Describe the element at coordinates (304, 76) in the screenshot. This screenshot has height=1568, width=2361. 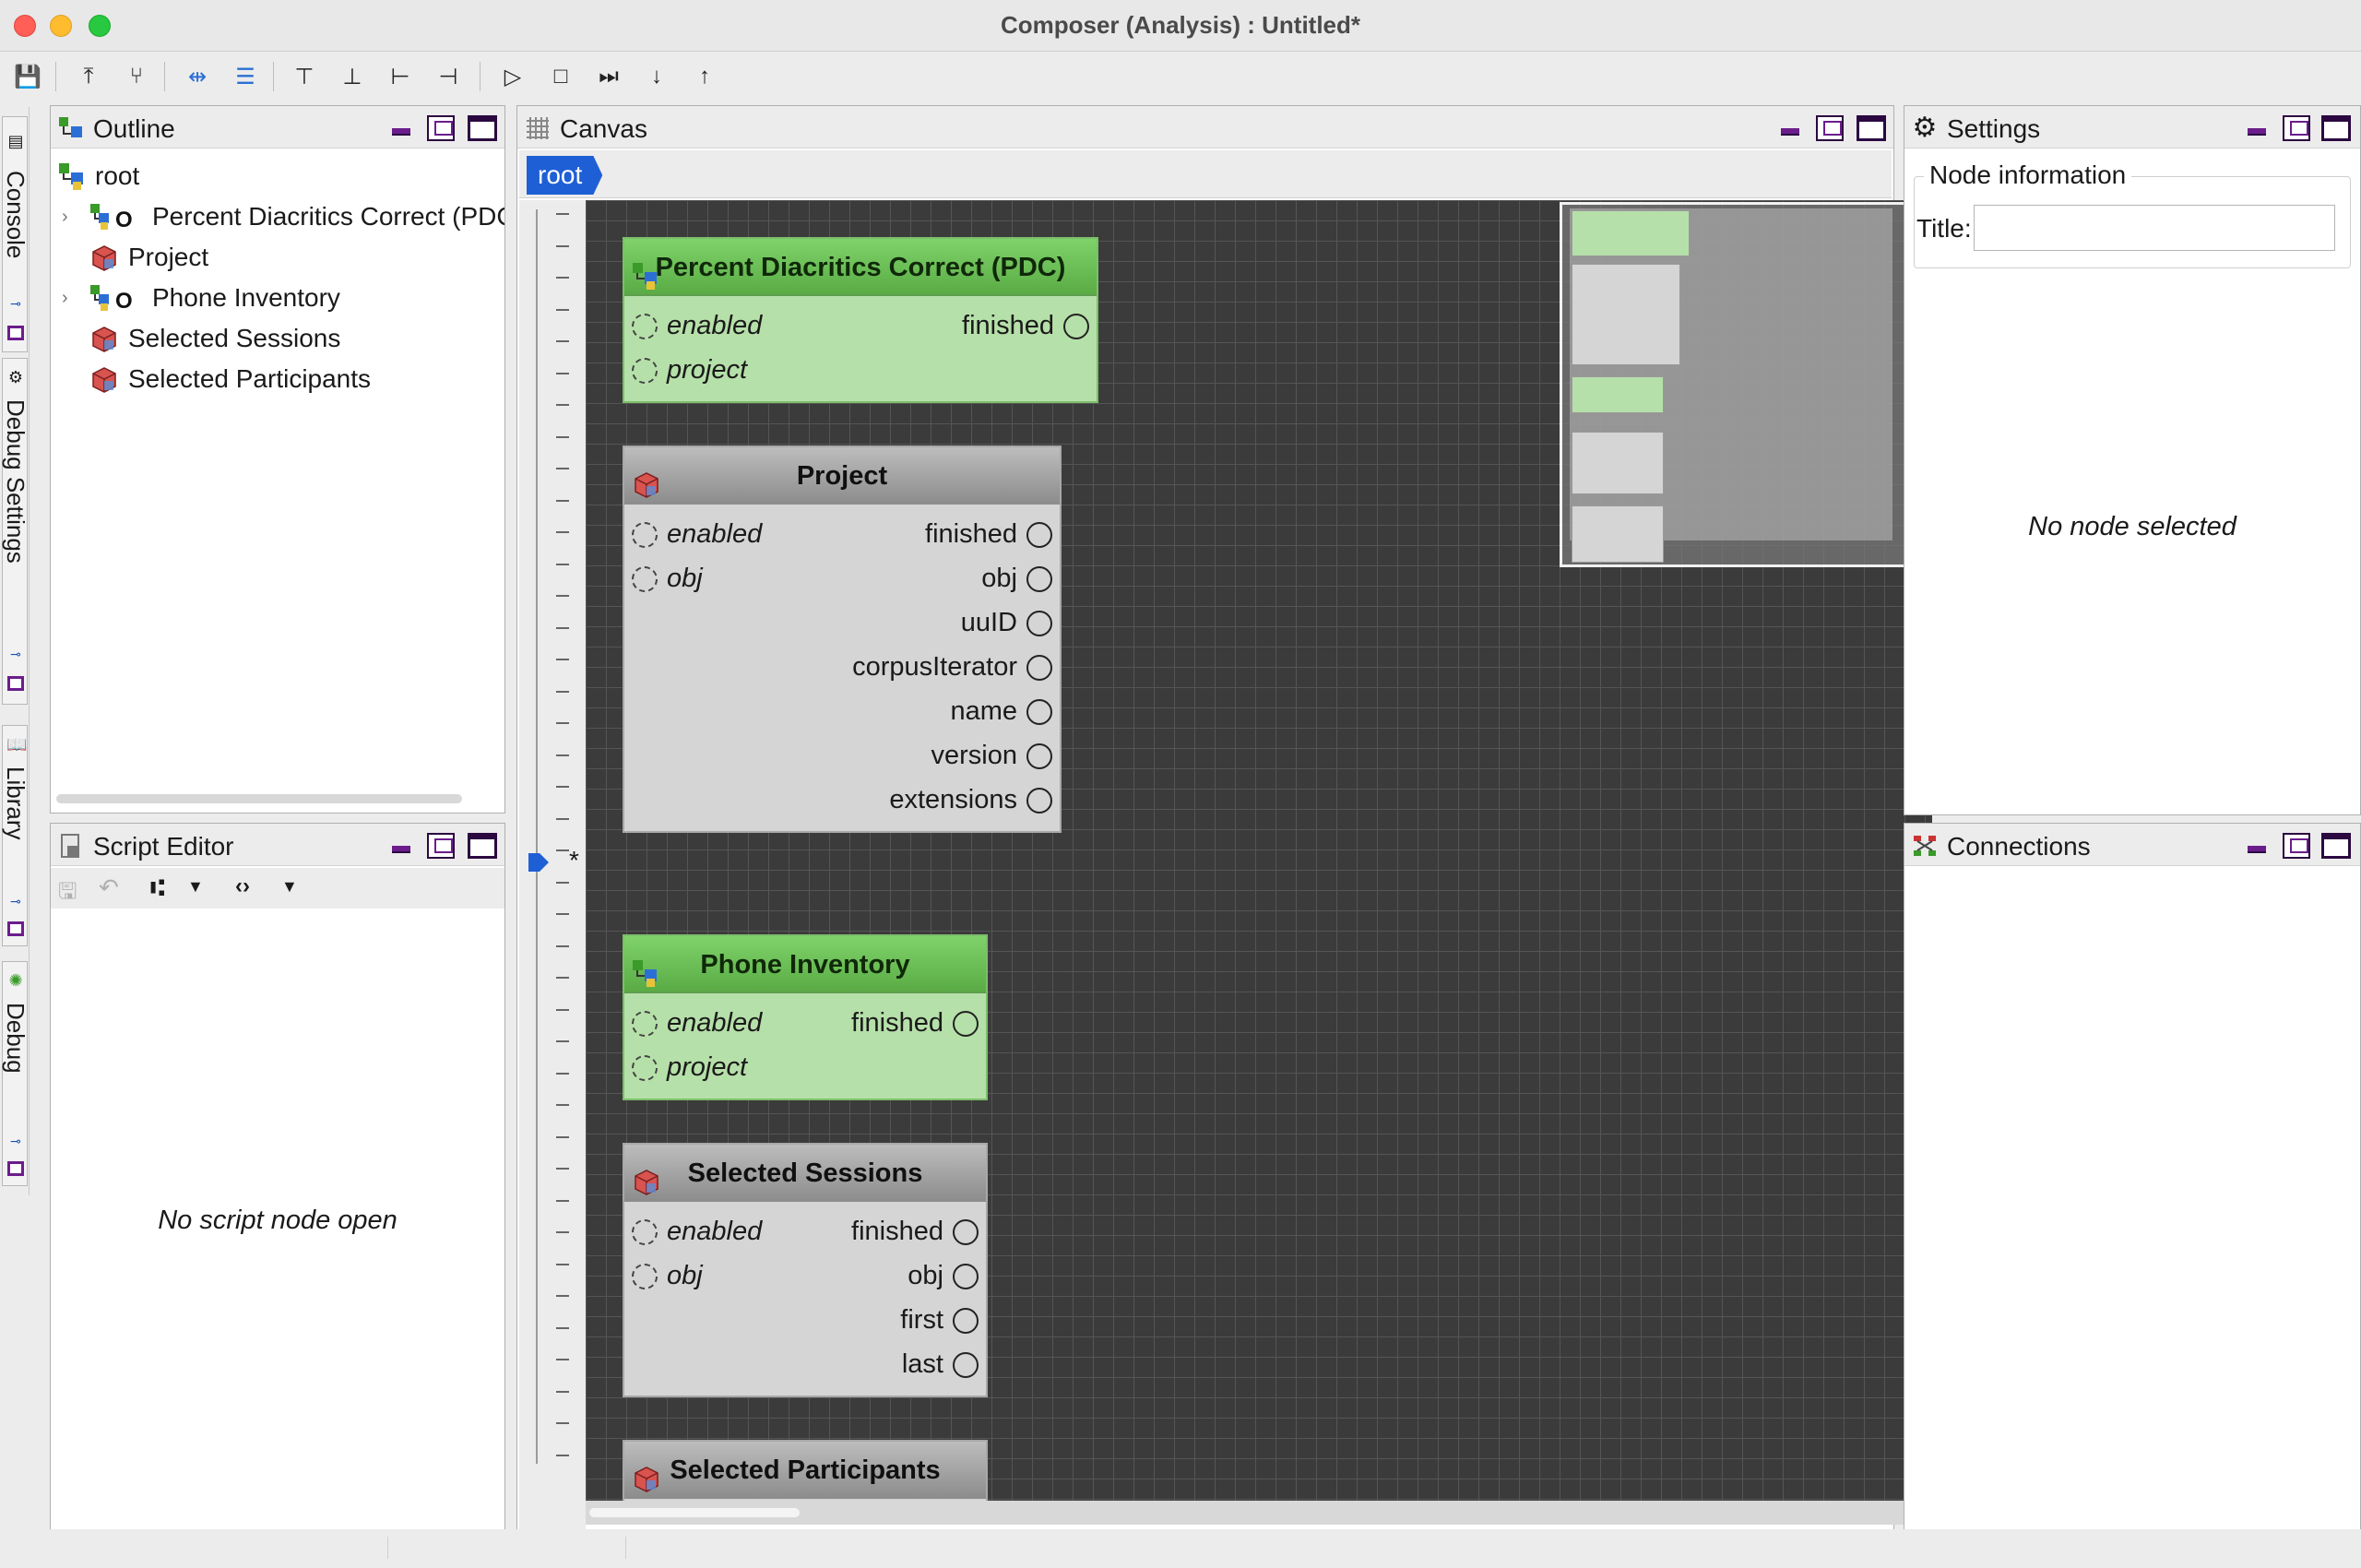
I see `align-top-icon: ⊤` at that location.